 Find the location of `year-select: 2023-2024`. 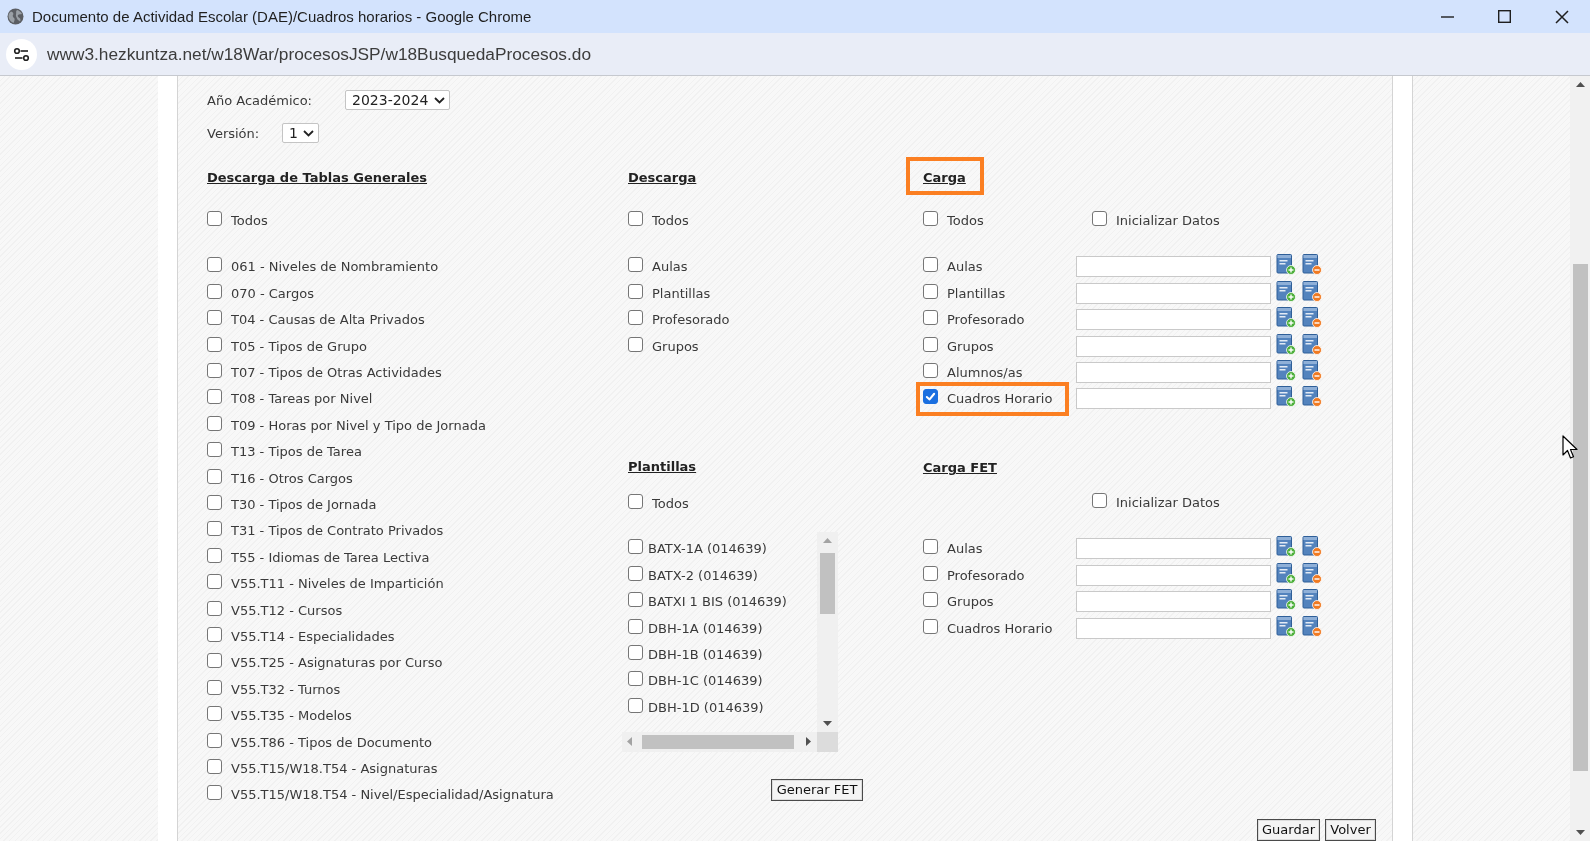

year-select: 2023-2024 is located at coordinates (397, 100).